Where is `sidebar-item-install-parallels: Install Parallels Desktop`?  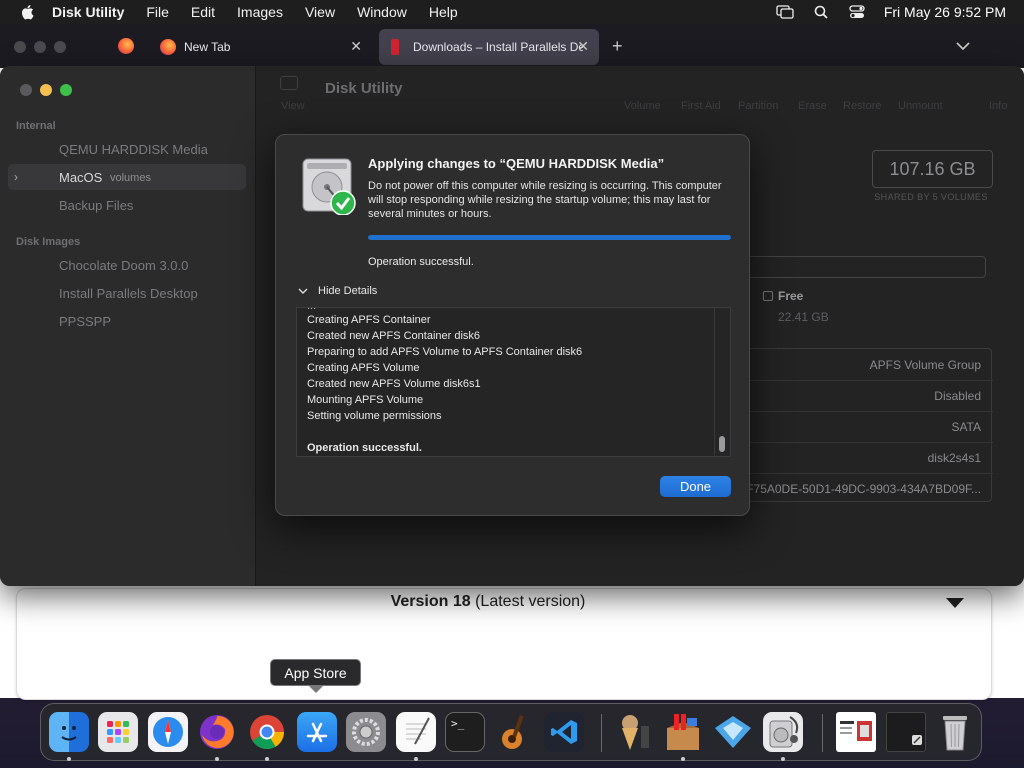 sidebar-item-install-parallels: Install Parallels Desktop is located at coordinates (128, 293).